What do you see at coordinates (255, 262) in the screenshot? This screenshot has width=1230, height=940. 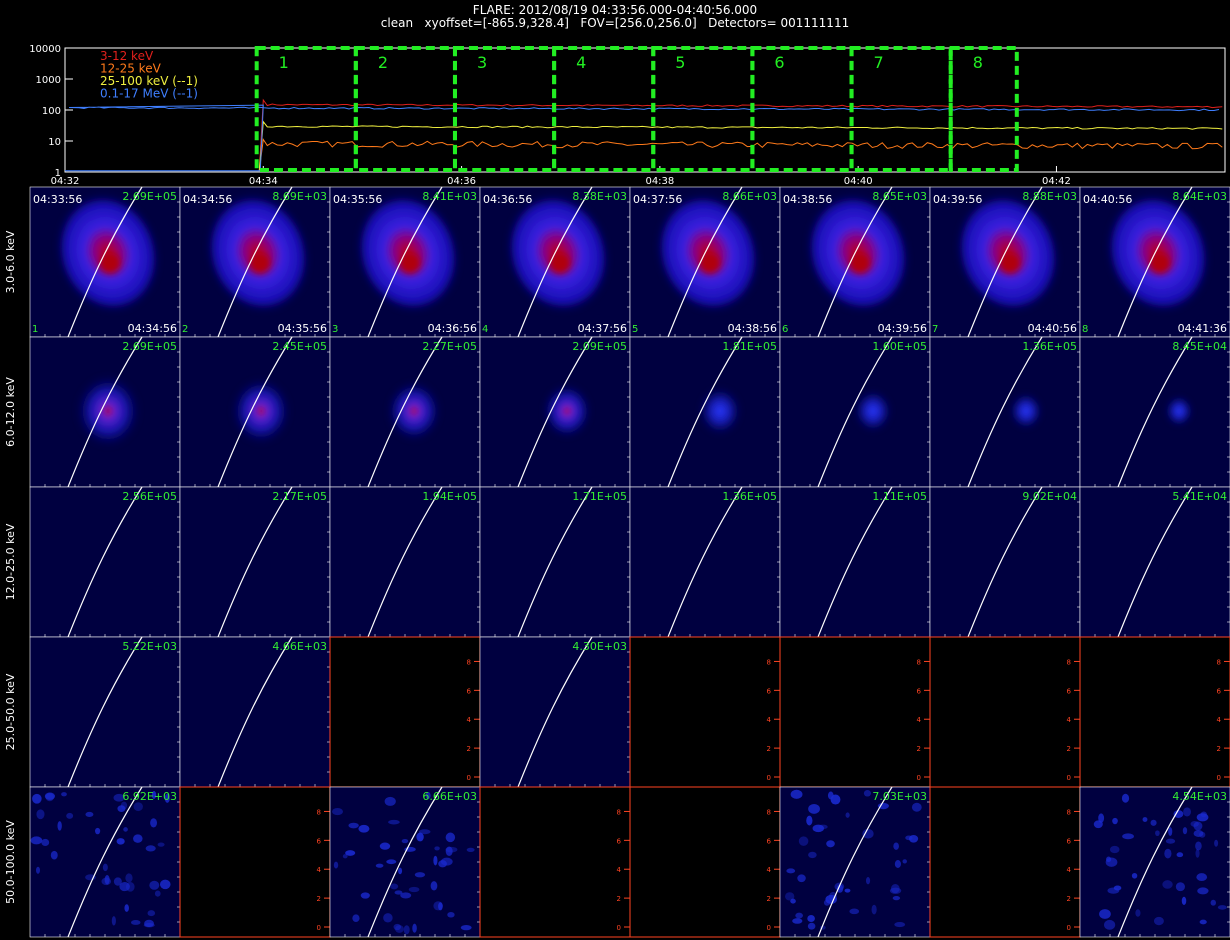 I see `image-cell: 8.69E+03 04:34:56 04:35:56 2` at bounding box center [255, 262].